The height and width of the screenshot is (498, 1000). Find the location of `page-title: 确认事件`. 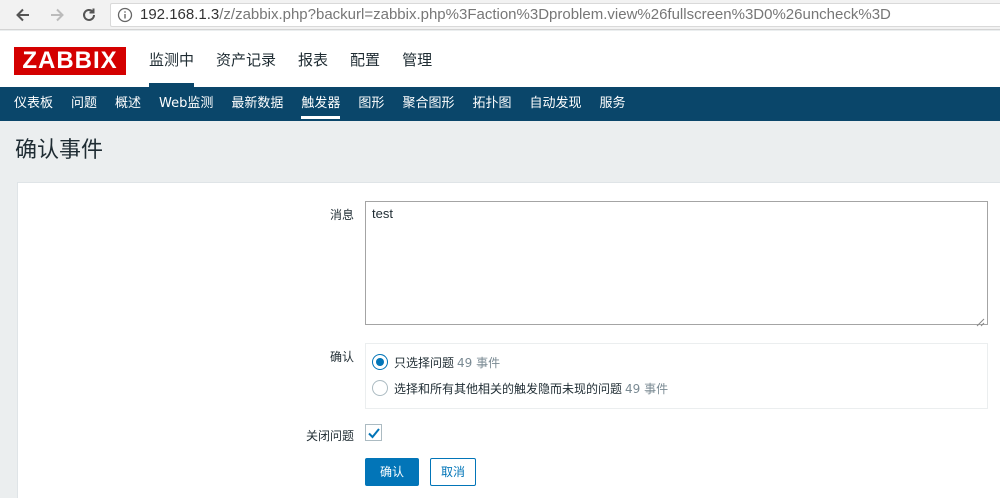

page-title: 确认事件 is located at coordinates (59, 150).